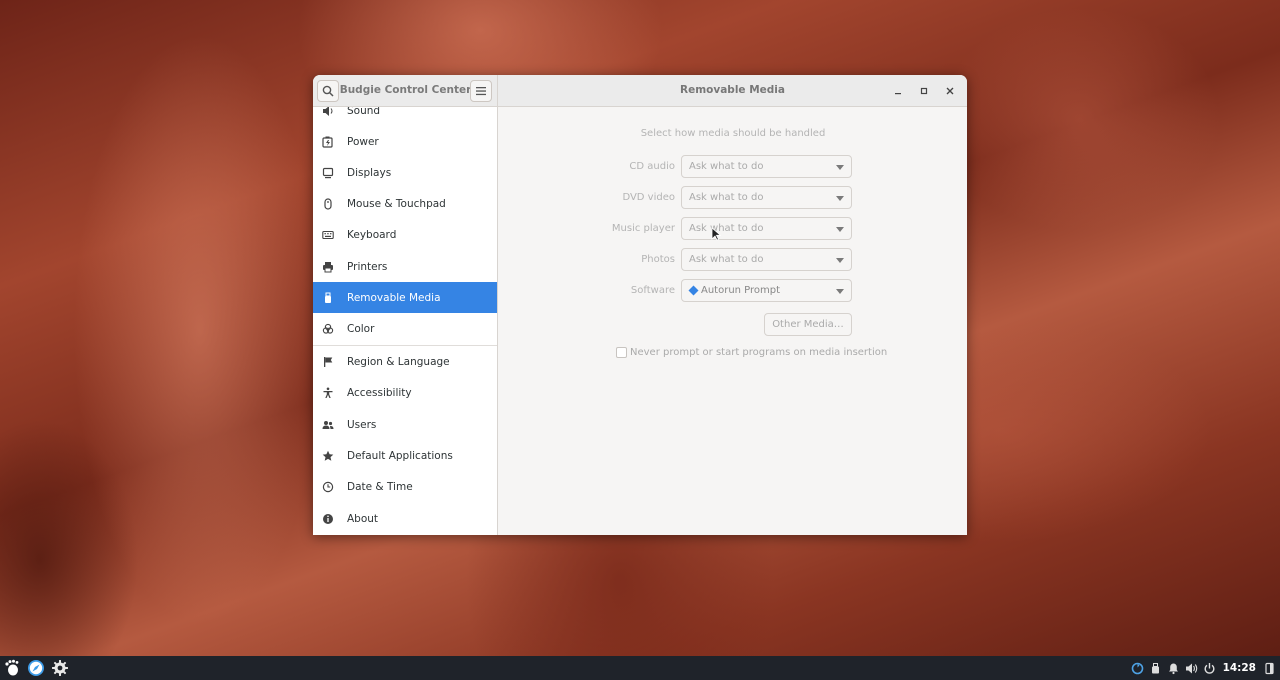 The height and width of the screenshot is (680, 1280). What do you see at coordinates (898, 94) in the screenshot?
I see `minimize-icon` at bounding box center [898, 94].